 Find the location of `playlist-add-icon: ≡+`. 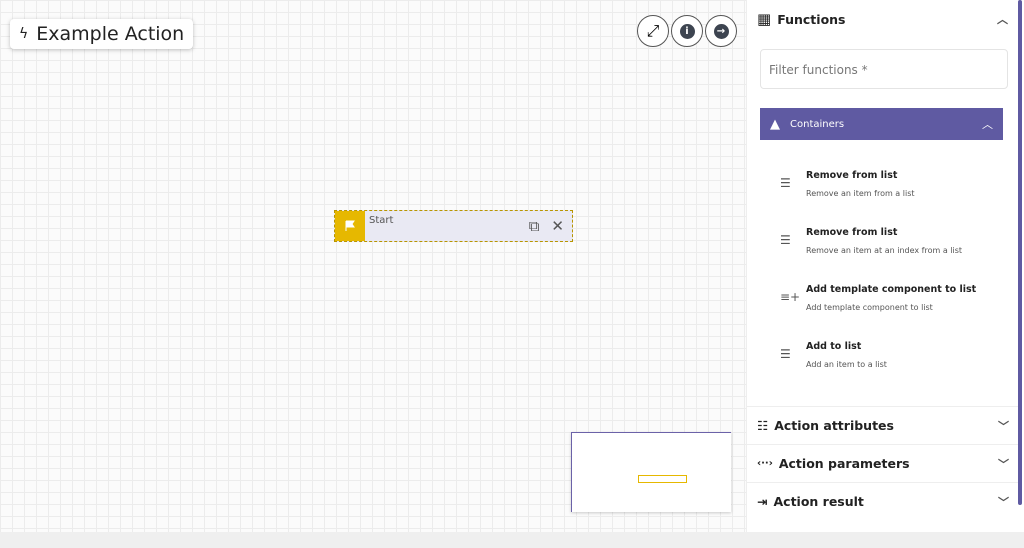

playlist-add-icon: ≡+ is located at coordinates (790, 297).